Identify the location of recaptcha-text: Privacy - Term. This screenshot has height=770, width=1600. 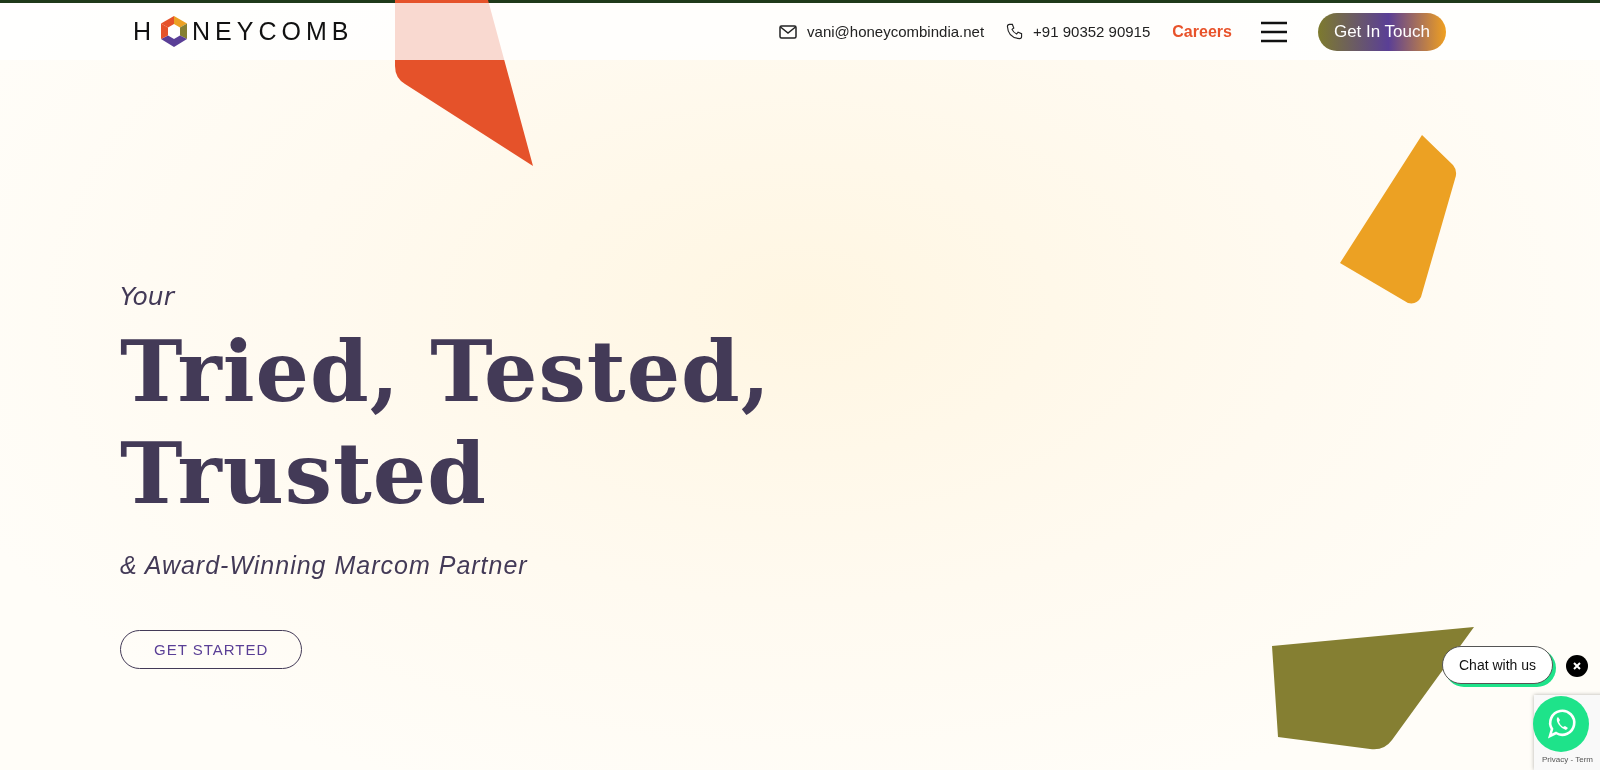
(1567, 759).